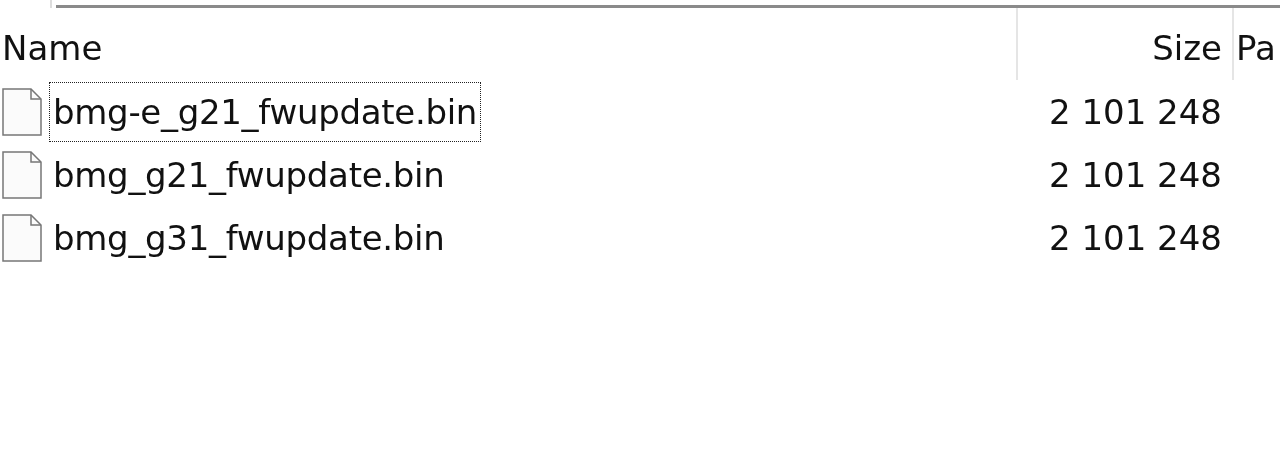  What do you see at coordinates (249, 237) in the screenshot?
I see `file-name: bmg_g31_fwupdate.bin` at bounding box center [249, 237].